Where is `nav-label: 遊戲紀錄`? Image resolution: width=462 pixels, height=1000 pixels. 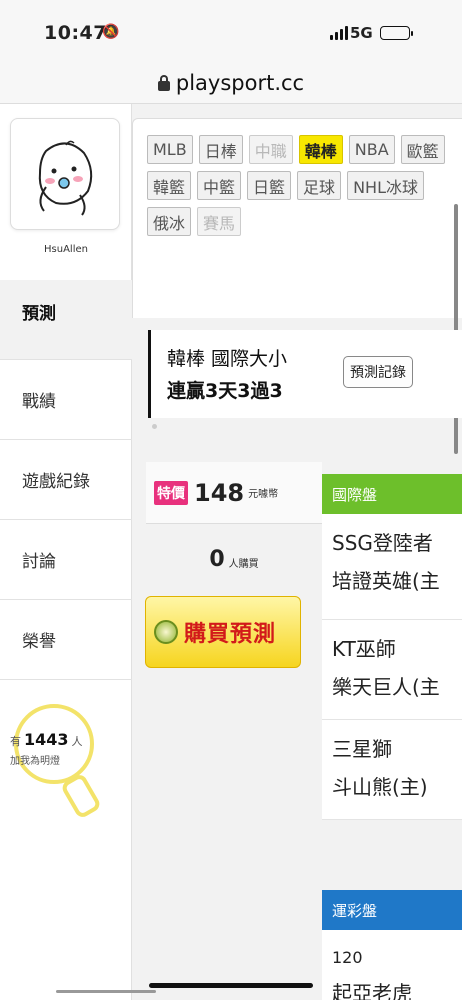
nav-label: 遊戲紀錄 is located at coordinates (56, 482).